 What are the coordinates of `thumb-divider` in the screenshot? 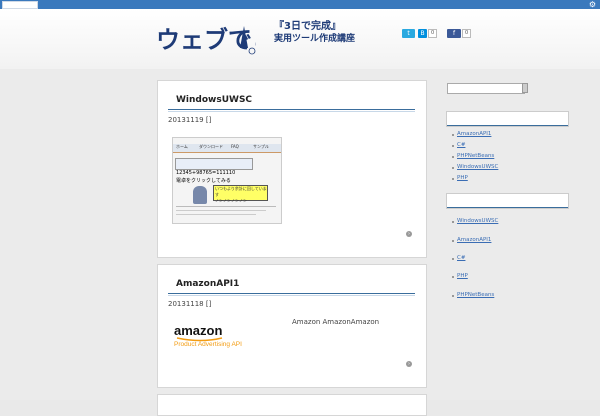 It's located at (226, 206).